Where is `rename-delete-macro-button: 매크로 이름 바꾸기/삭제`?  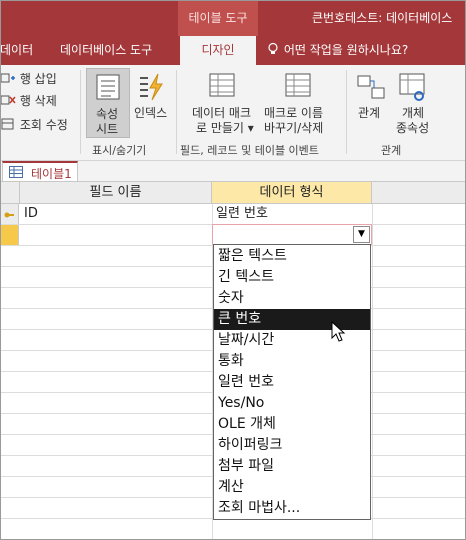
rename-delete-macro-button: 매크로 이름 바꾸기/삭제 is located at coordinates (299, 103).